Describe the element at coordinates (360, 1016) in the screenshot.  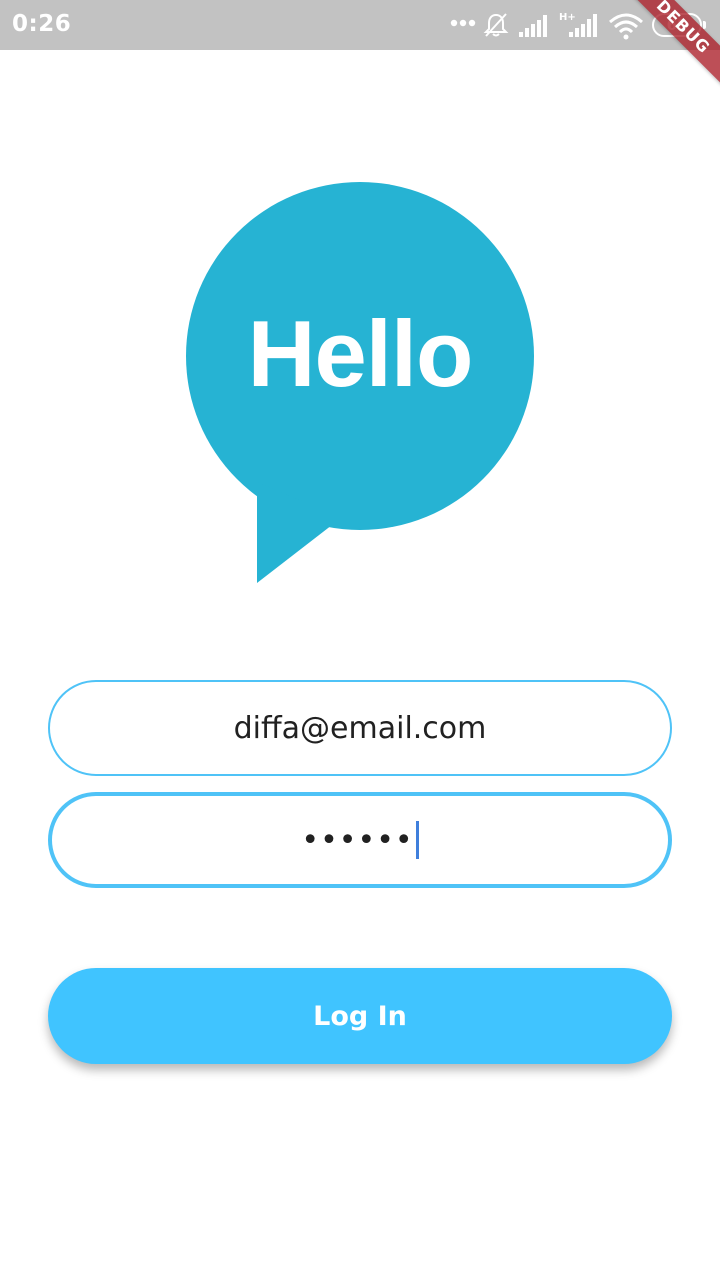
I see `login-button: Log In` at that location.